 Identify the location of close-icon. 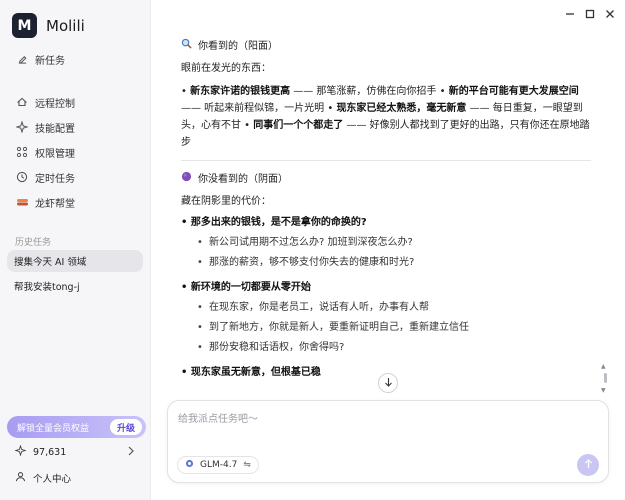
(610, 15).